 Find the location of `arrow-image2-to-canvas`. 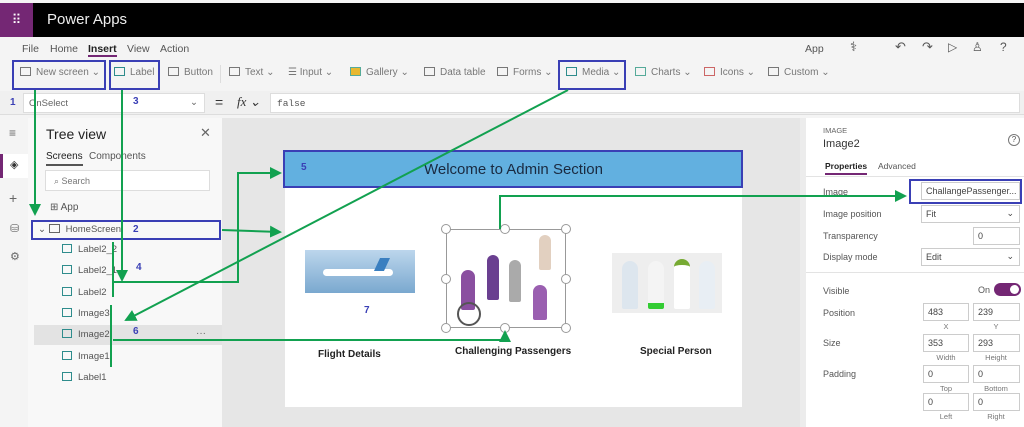

arrow-image2-to-canvas is located at coordinates (307, 336).